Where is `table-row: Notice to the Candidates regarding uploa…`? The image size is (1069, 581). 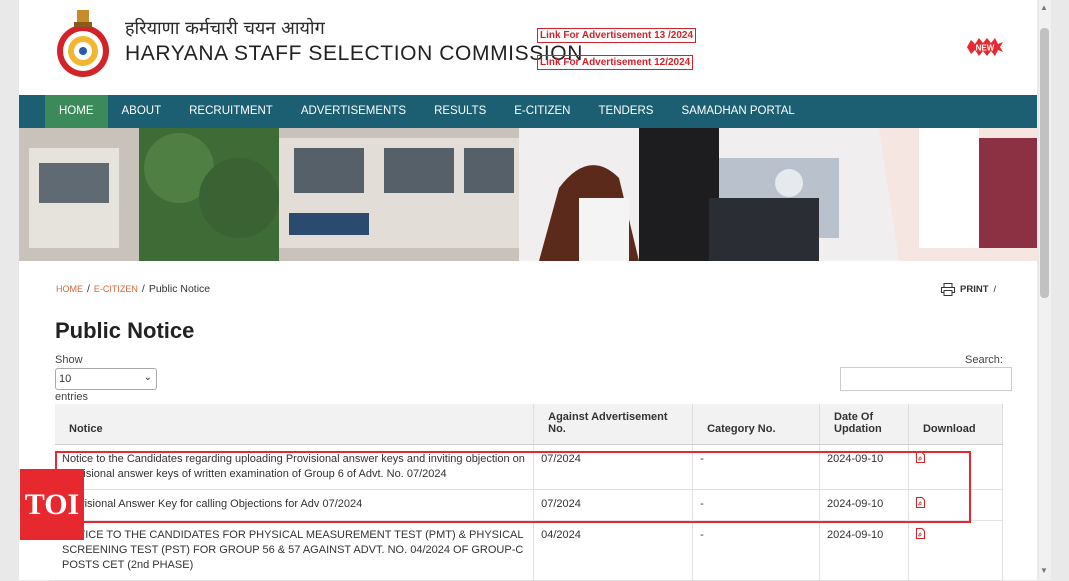
table-row: Notice to the Candidates regarding uploa… is located at coordinates (529, 467).